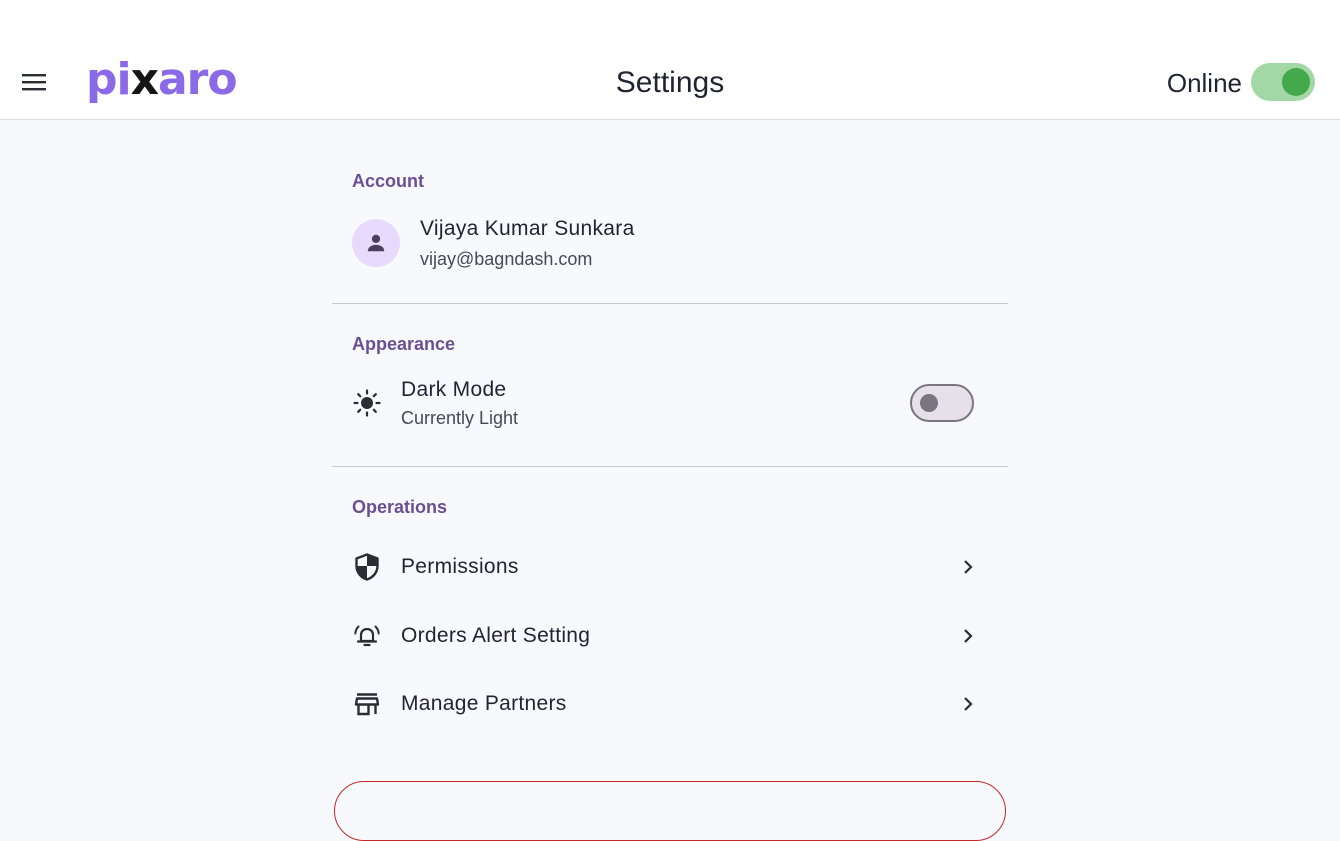 This screenshot has width=1340, height=841. I want to click on account-row: Vijaya Kumar Sunkara vijay@bagndash.com, so click(670, 243).